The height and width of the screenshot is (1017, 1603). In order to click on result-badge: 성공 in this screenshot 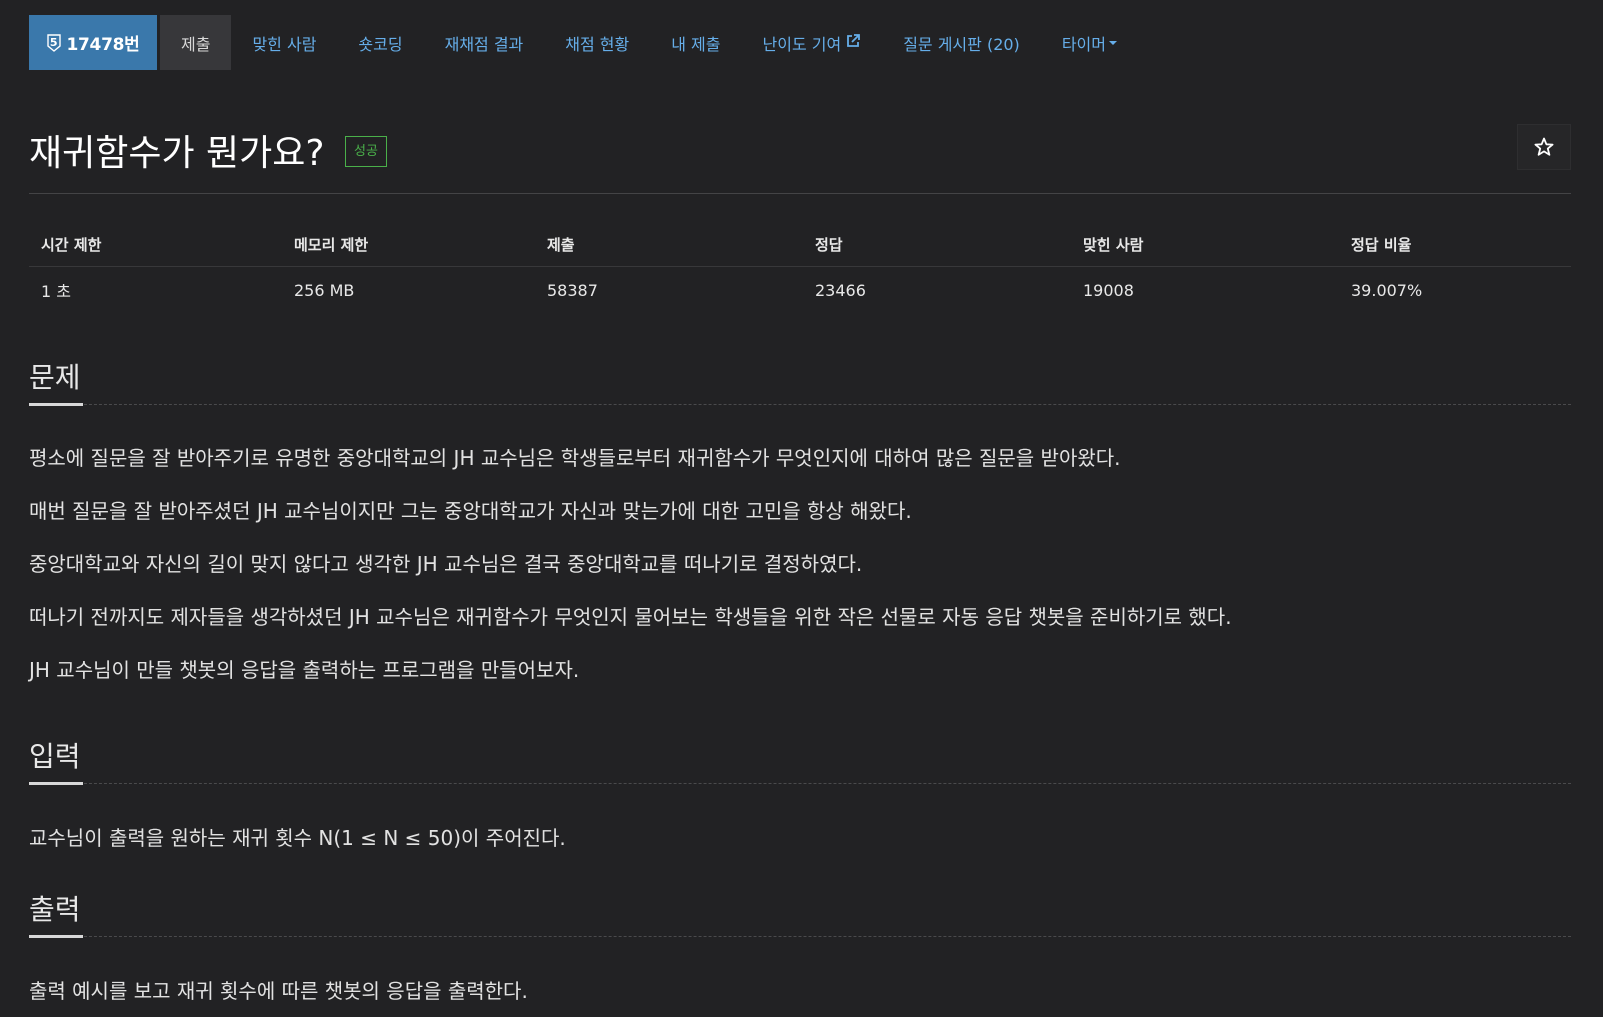, I will do `click(366, 151)`.